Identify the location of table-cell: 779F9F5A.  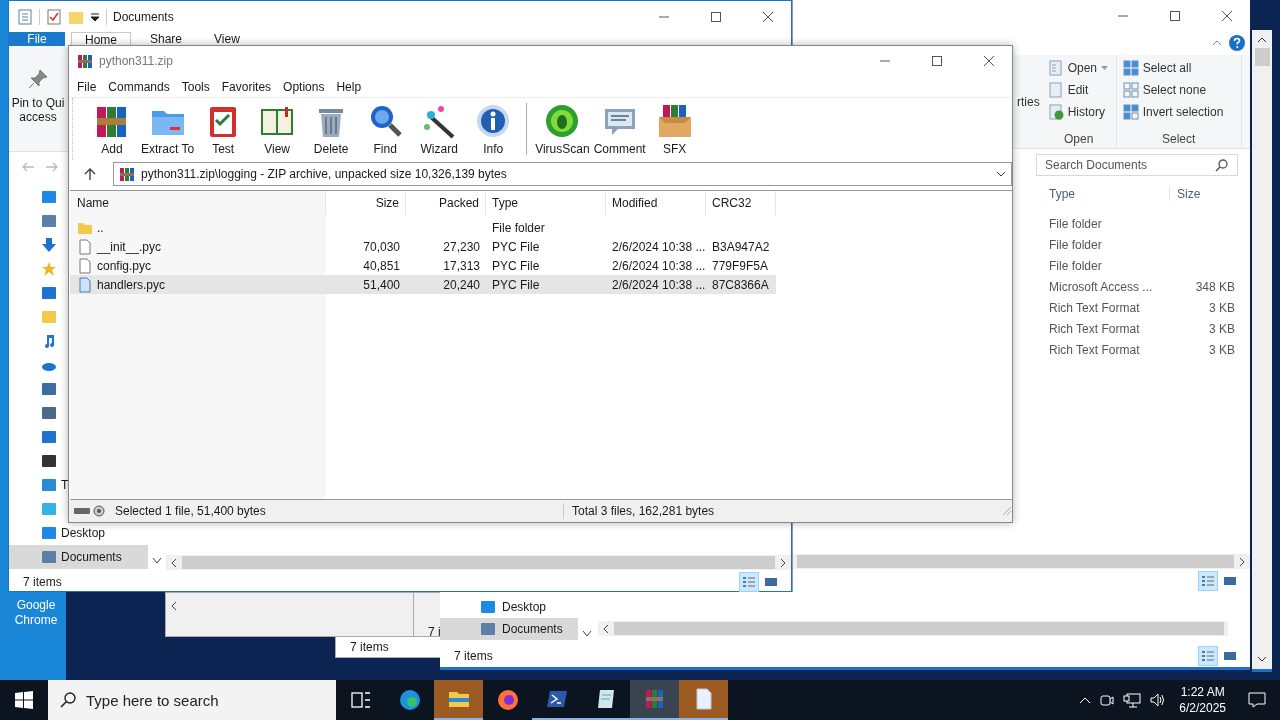
(740, 265).